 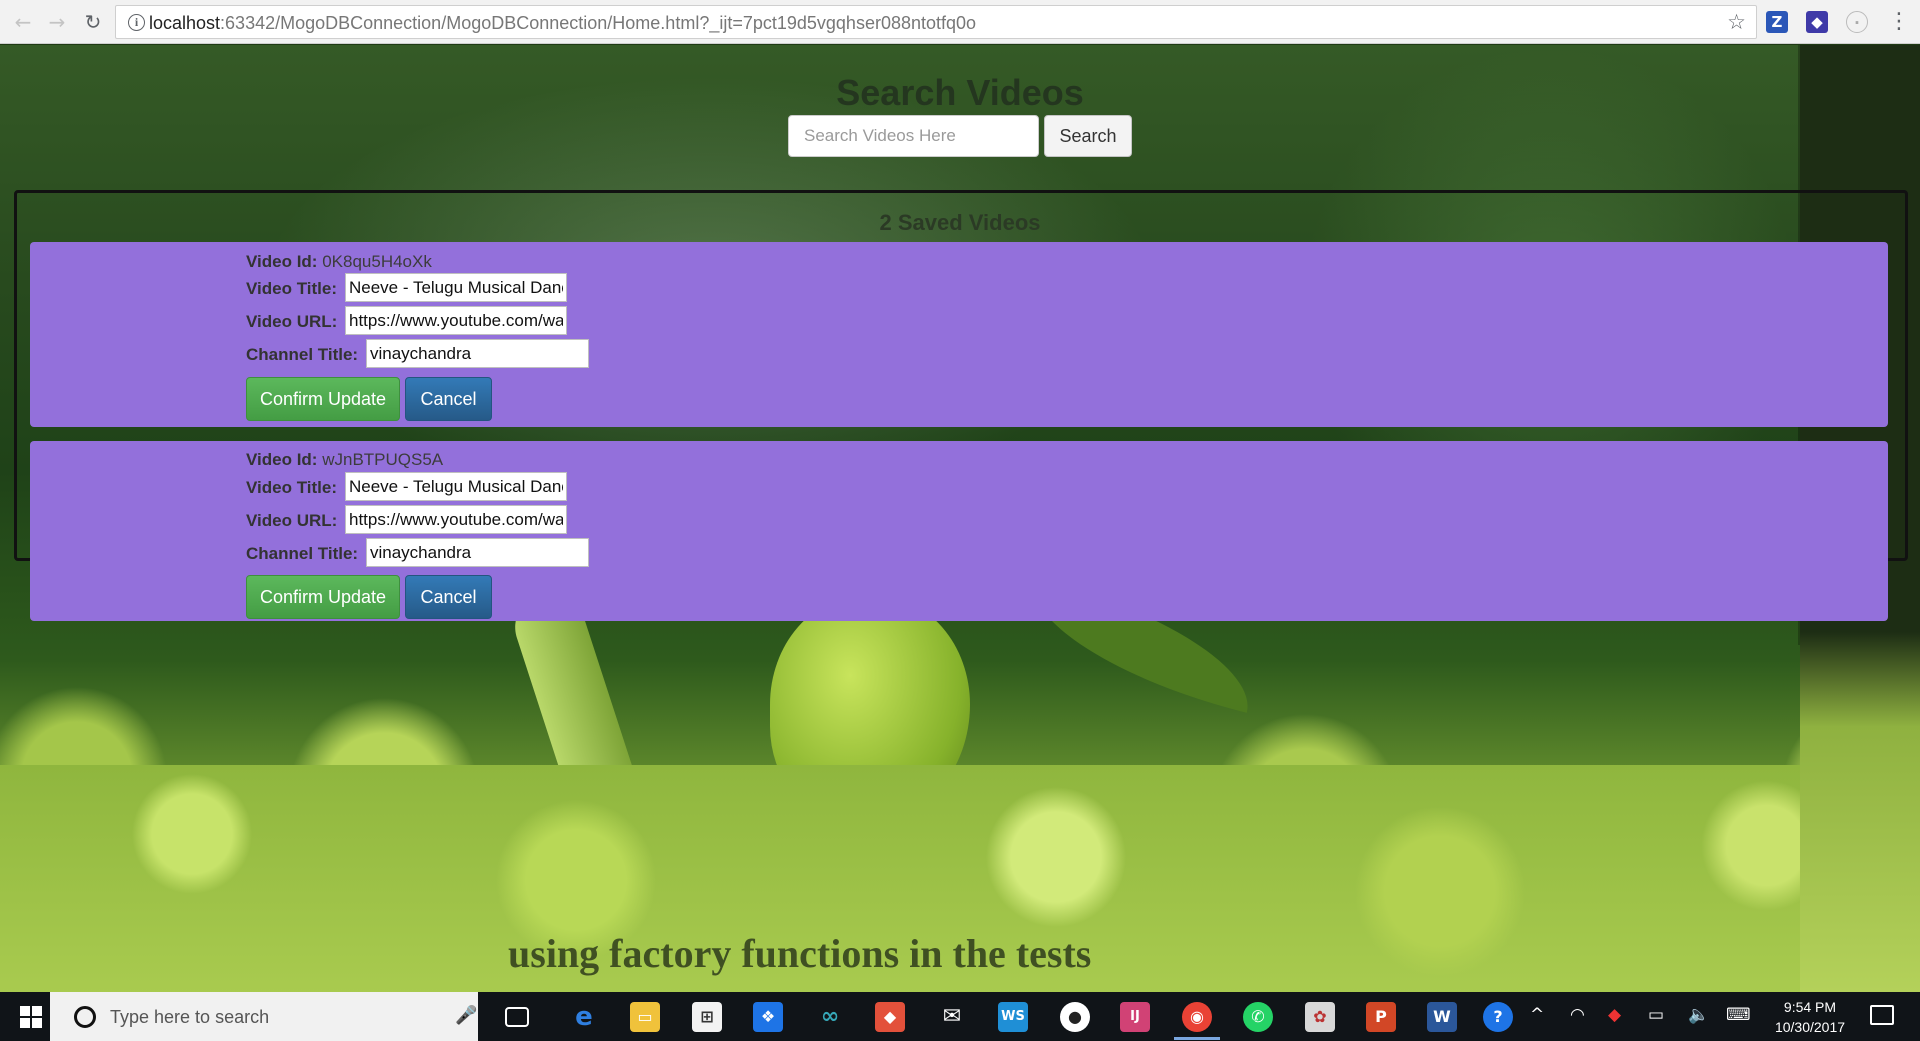 I want to click on wifi-icon: ◠, so click(x=1577, y=1015).